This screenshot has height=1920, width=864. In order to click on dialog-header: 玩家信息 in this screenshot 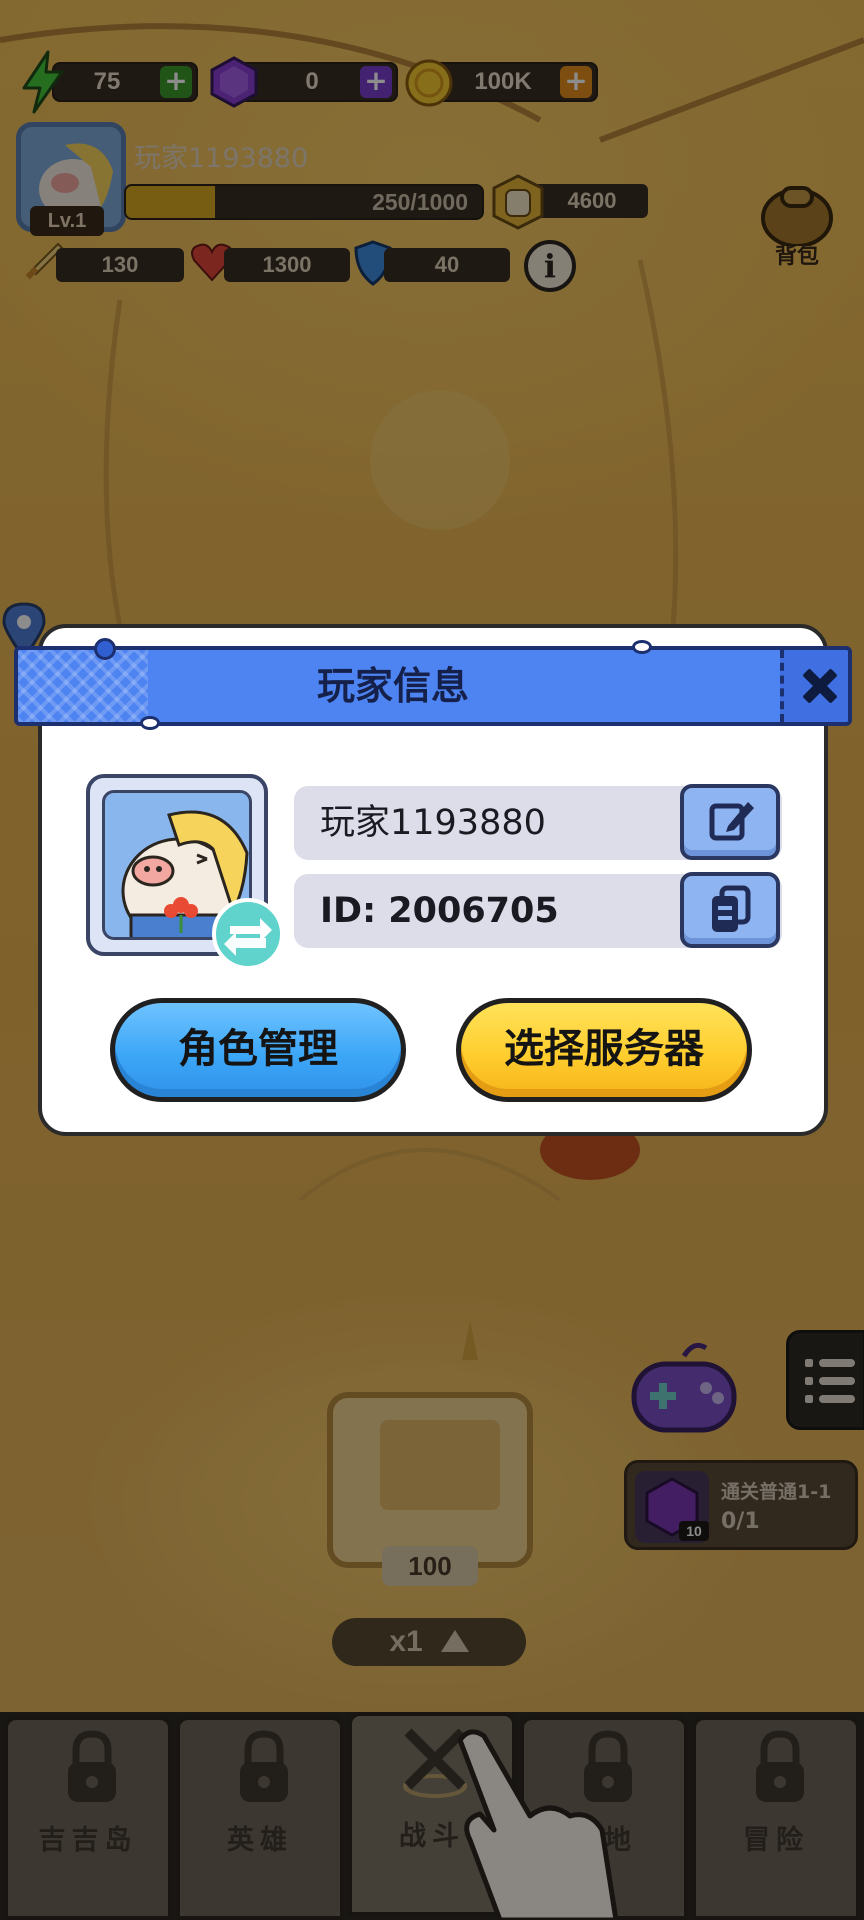, I will do `click(433, 686)`.